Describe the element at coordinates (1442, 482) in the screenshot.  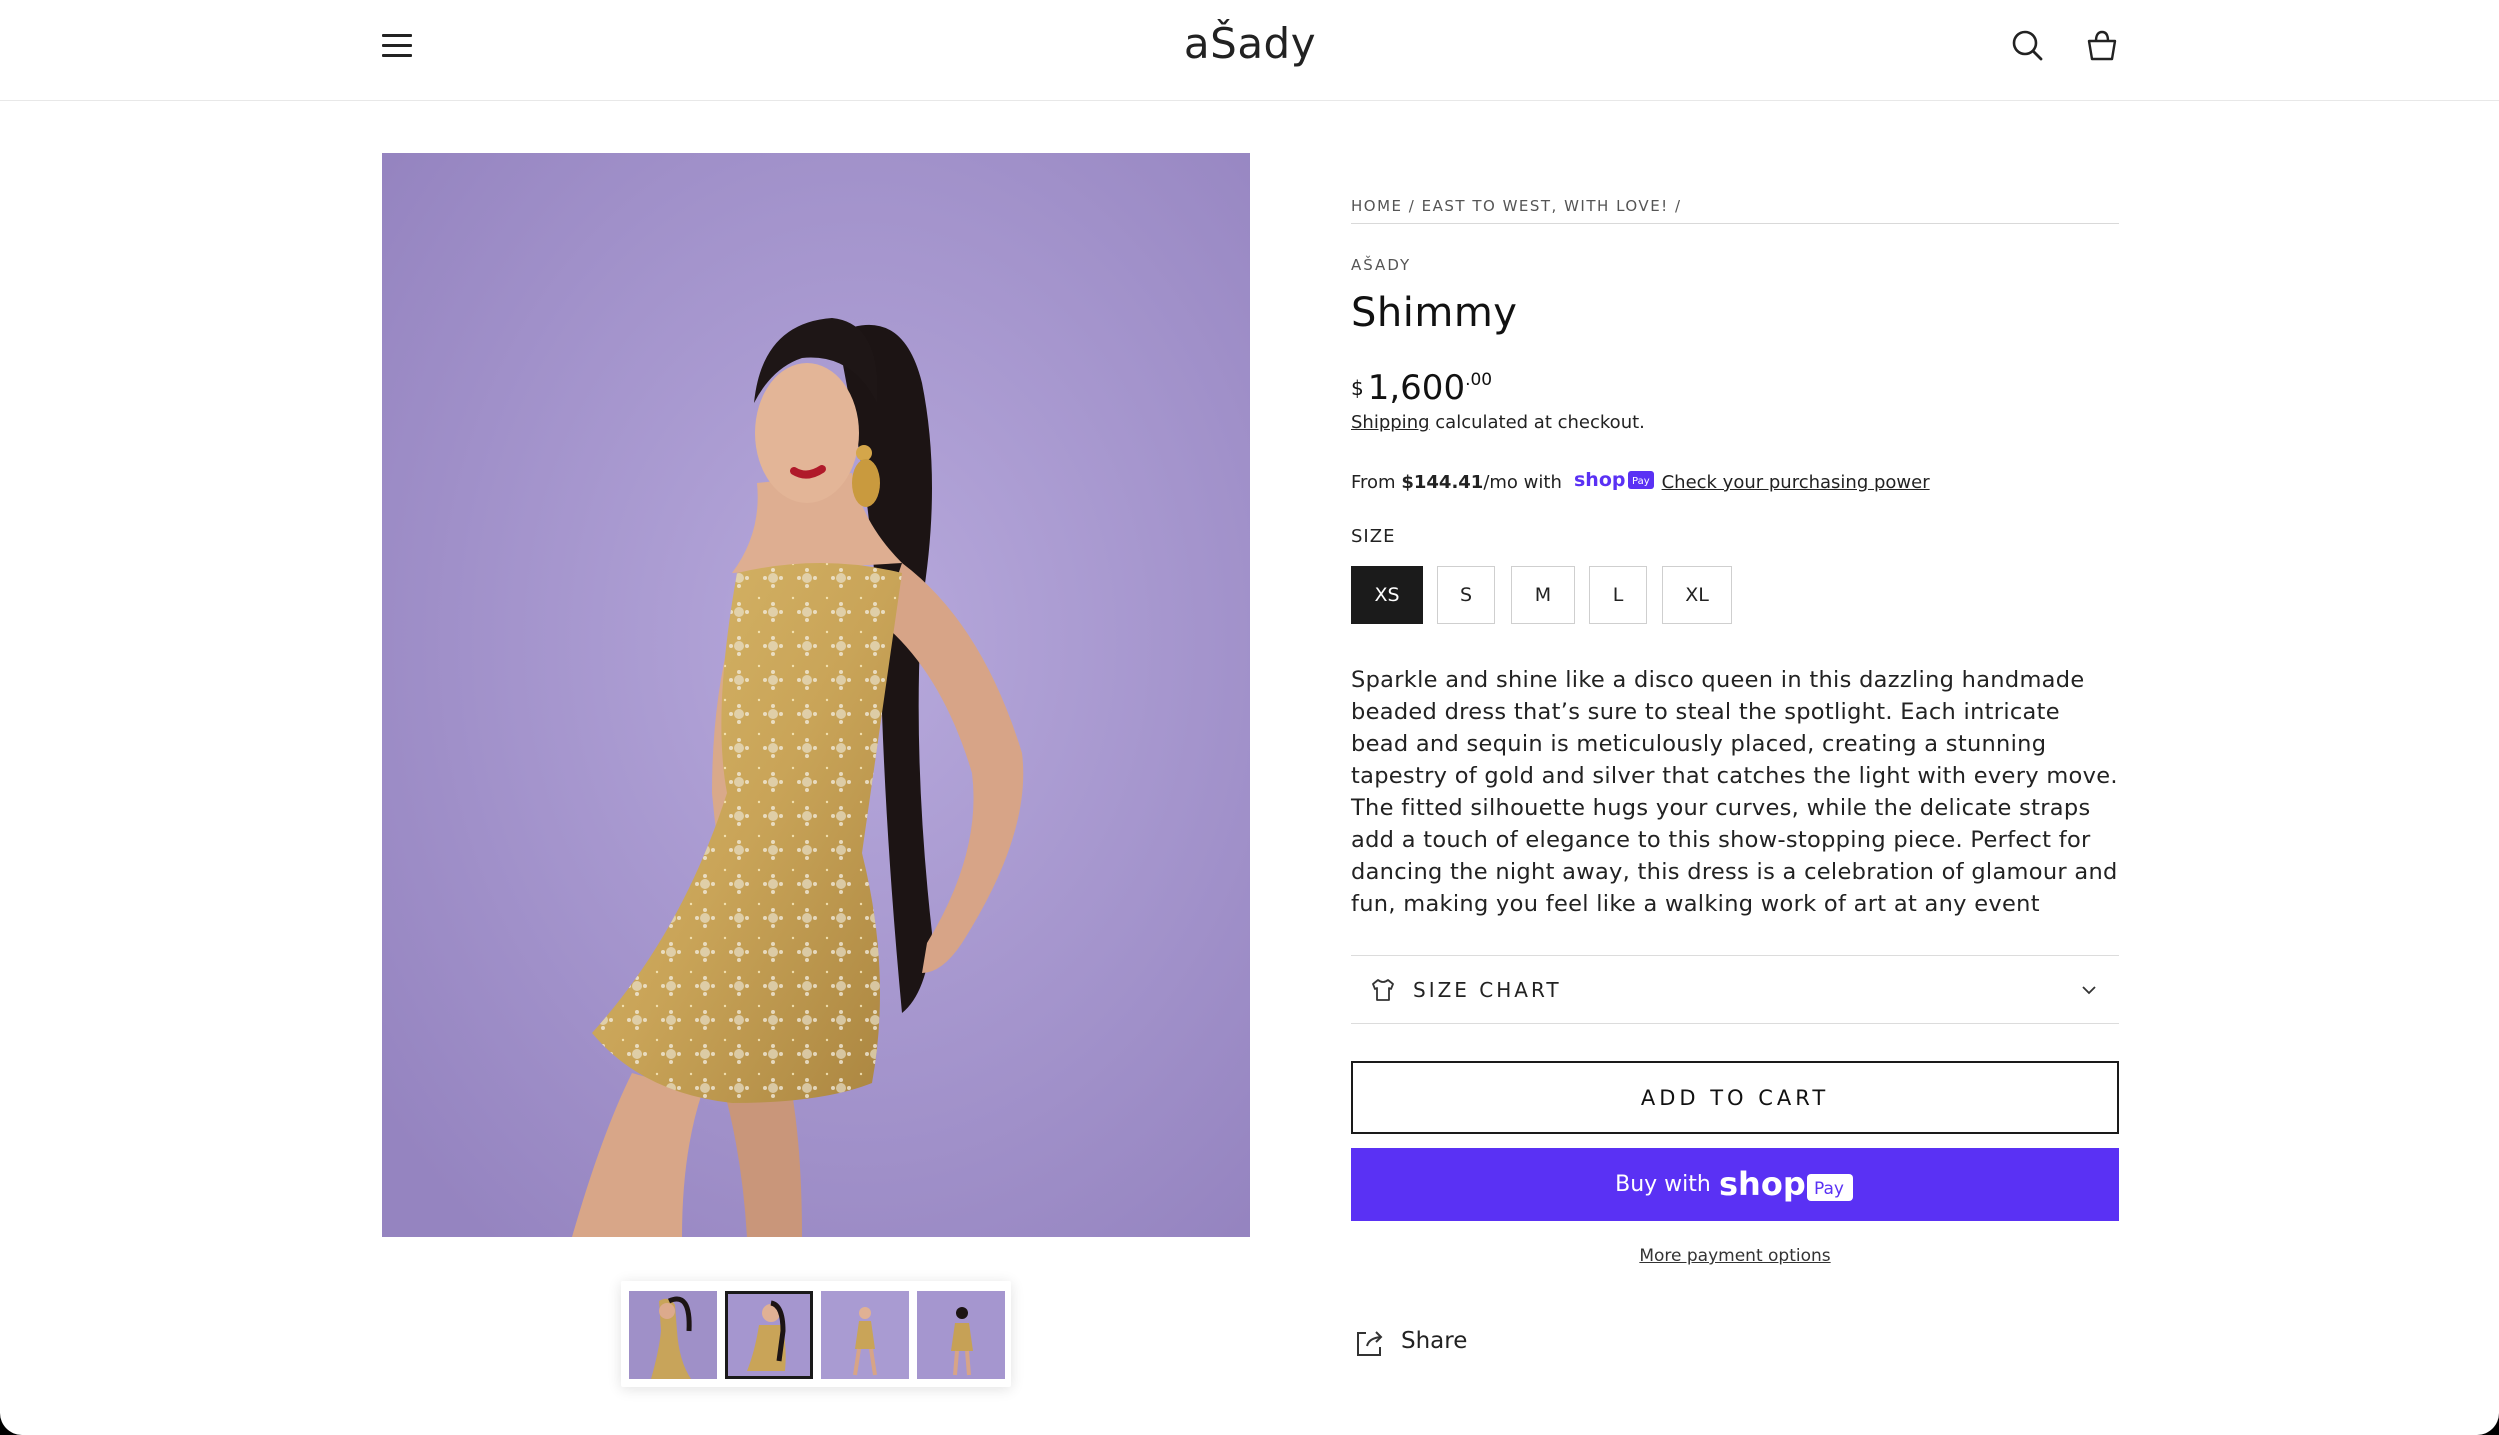
I see `installment-amount: $144.41` at that location.